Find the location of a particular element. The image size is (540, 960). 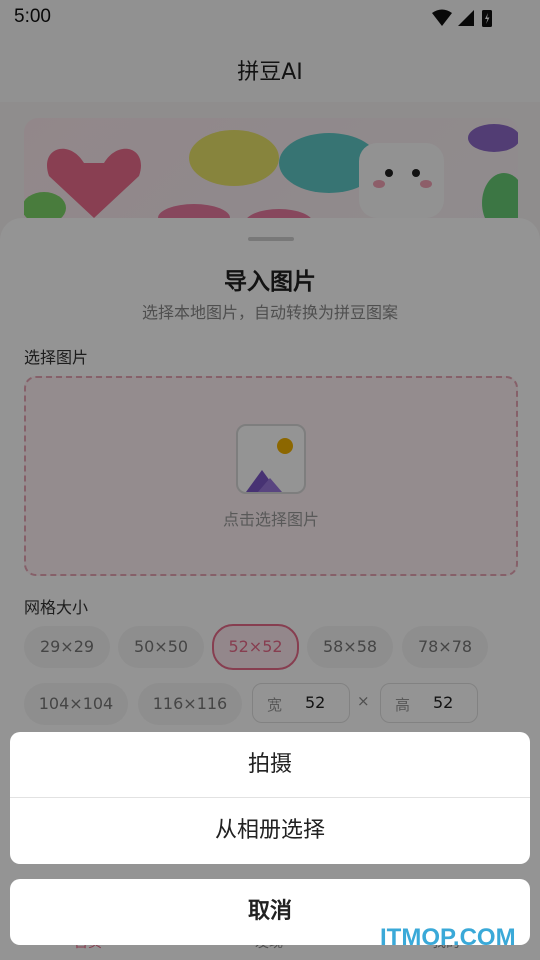

choose-from-album-option: 从相册选择 is located at coordinates (270, 831).